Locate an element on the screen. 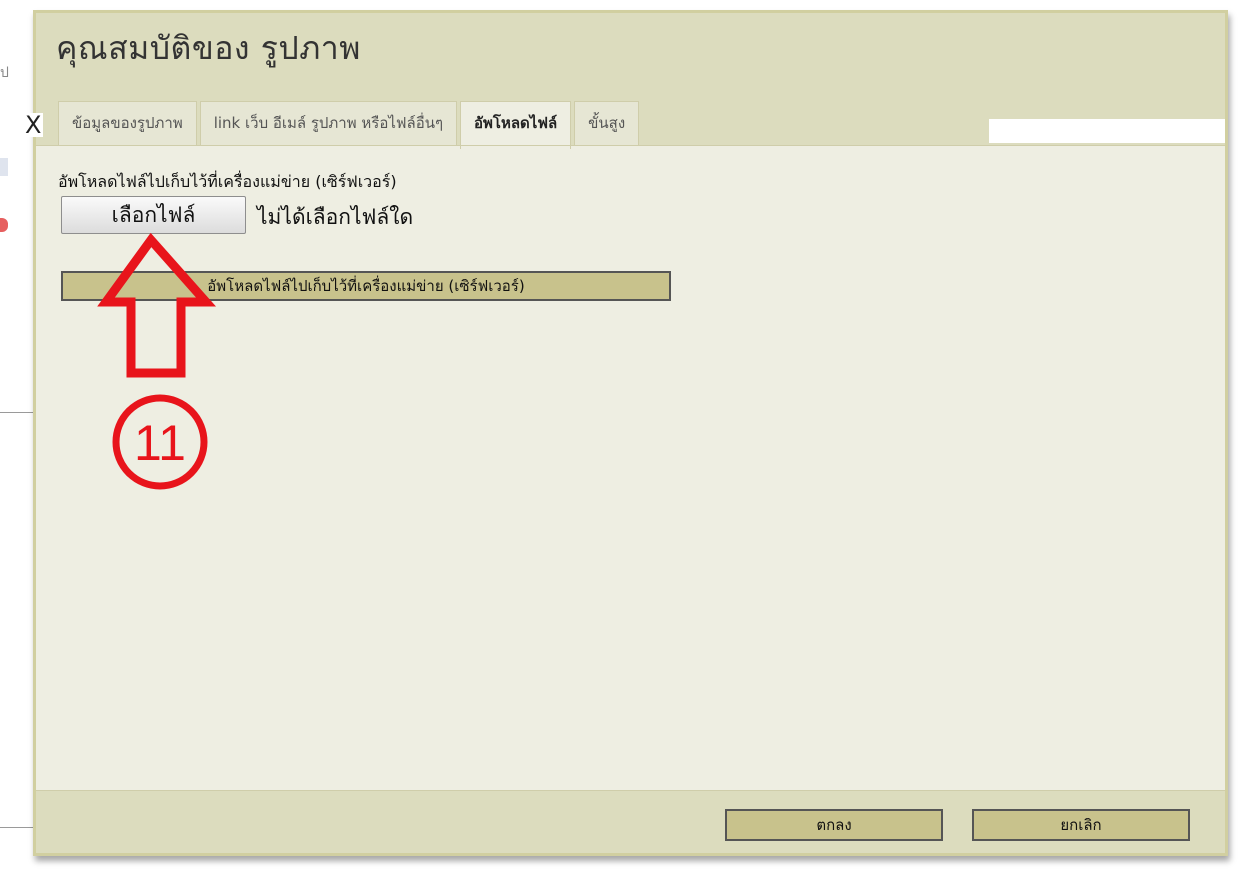 The width and height of the screenshot is (1250, 880). step-annotation: 11 is located at coordinates (157, 361).